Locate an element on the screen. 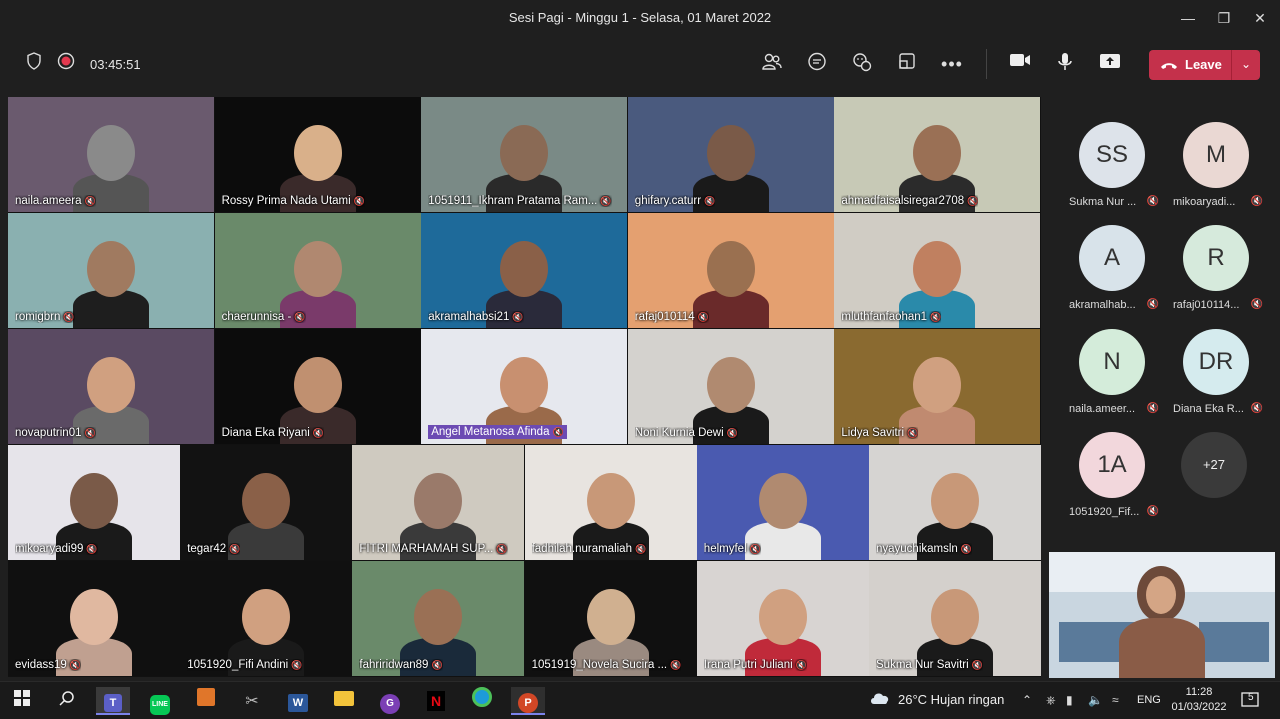  more-actions-icon: ••• is located at coordinates (952, 64).